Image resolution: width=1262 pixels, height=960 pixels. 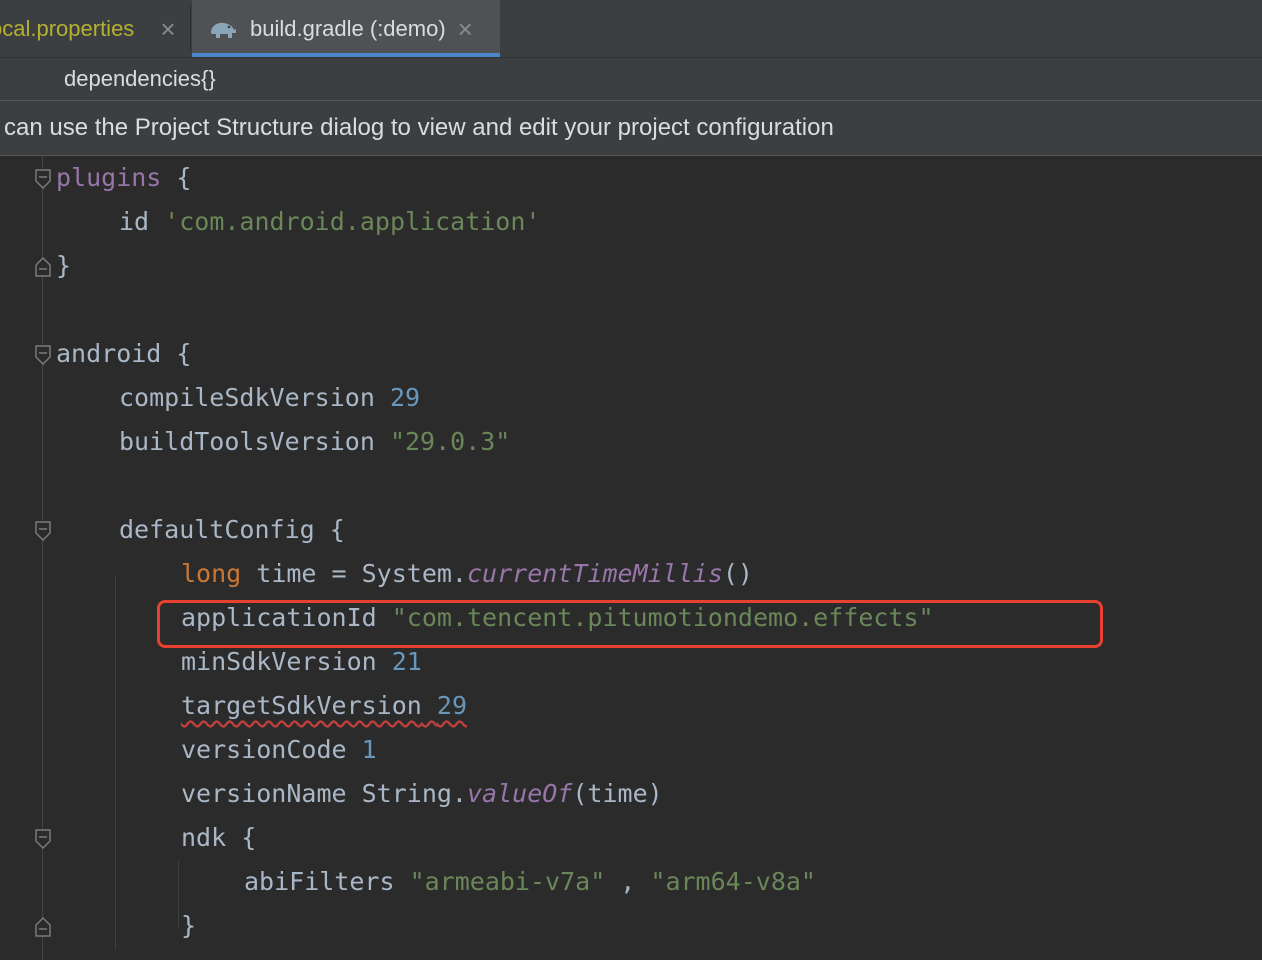 I want to click on breadcrumb-dependencies: dependencies{}, so click(x=140, y=79).